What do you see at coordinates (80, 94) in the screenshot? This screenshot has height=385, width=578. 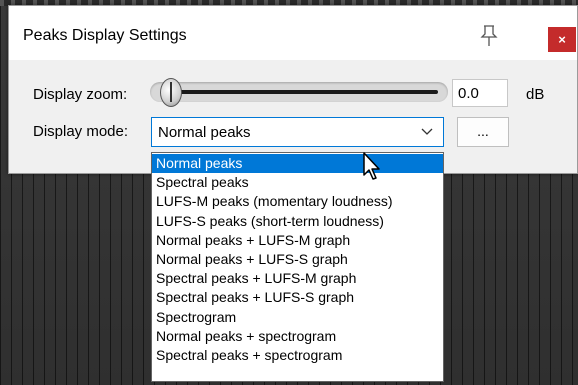 I see `display-zoom-label: Display zoom:` at bounding box center [80, 94].